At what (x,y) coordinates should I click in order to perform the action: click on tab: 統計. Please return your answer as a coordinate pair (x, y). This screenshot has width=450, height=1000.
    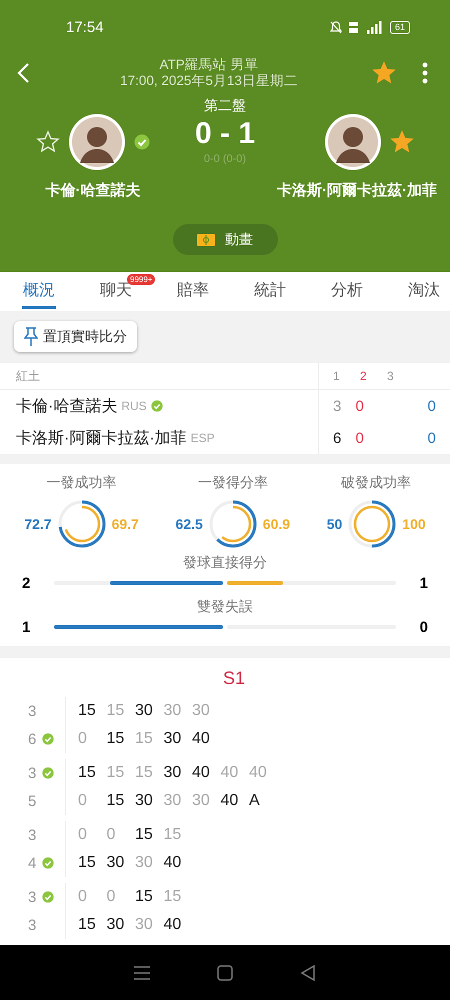
    Looking at the image, I should click on (289, 291).